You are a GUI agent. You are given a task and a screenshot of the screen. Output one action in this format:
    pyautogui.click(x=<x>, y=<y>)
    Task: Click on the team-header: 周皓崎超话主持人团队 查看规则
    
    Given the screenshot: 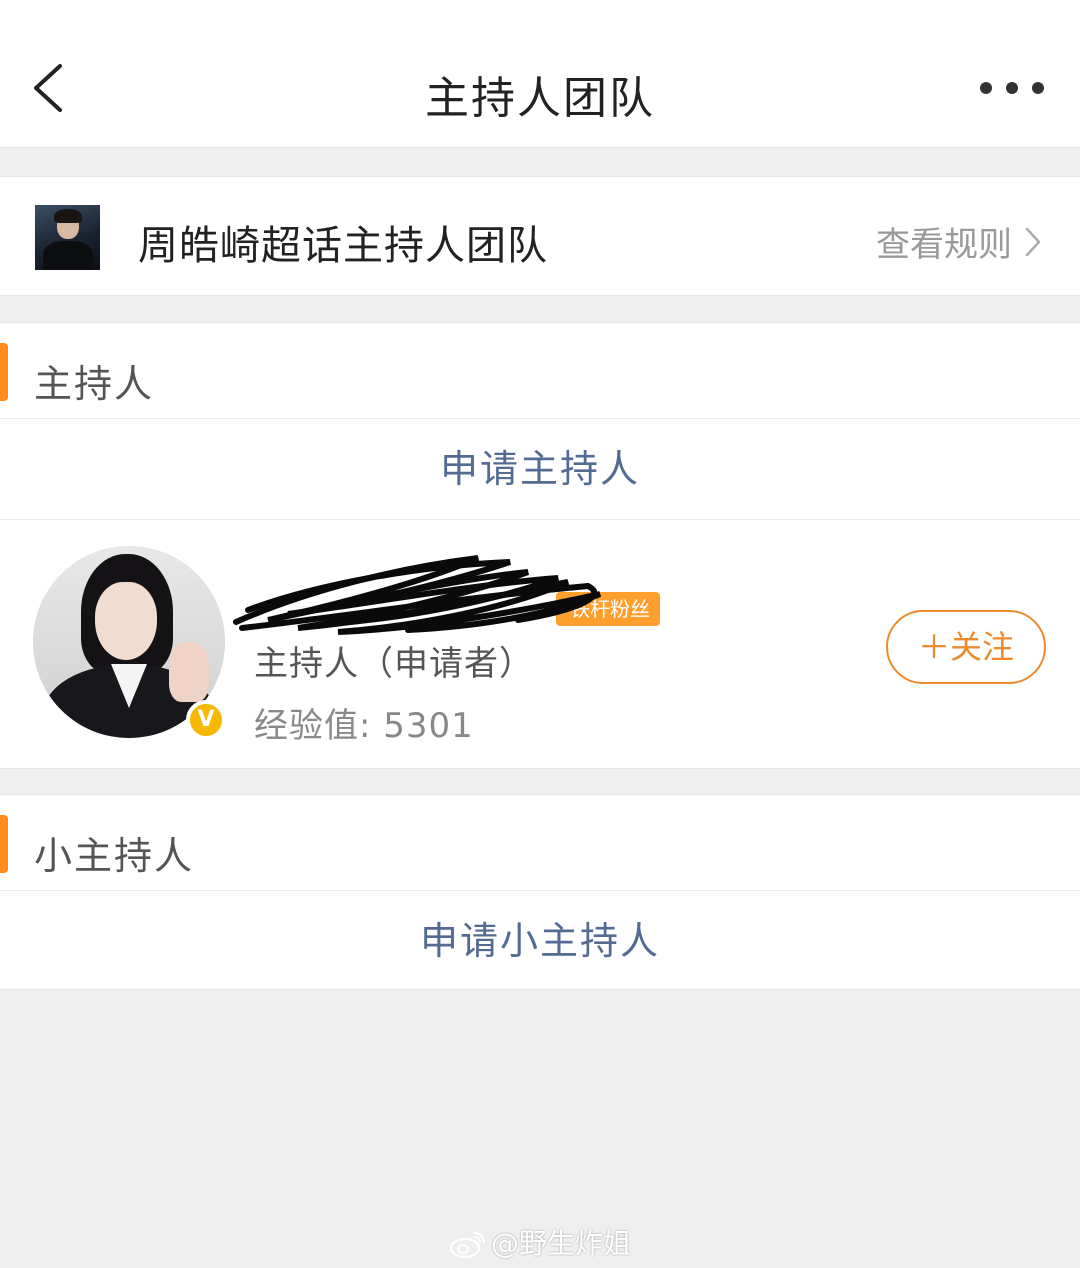 What is the action you would take?
    pyautogui.click(x=540, y=236)
    